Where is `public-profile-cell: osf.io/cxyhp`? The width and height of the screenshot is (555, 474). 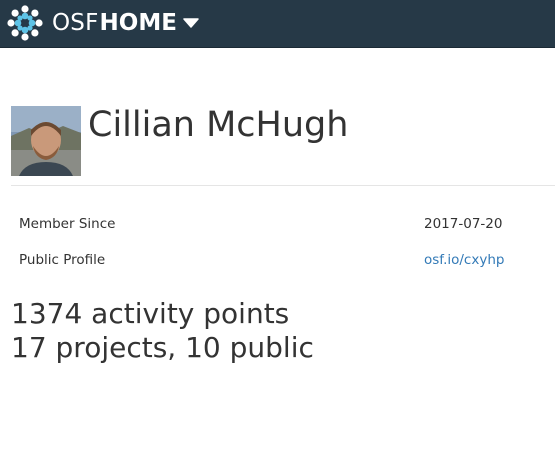 public-profile-cell: osf.io/cxyhp is located at coordinates (485, 260).